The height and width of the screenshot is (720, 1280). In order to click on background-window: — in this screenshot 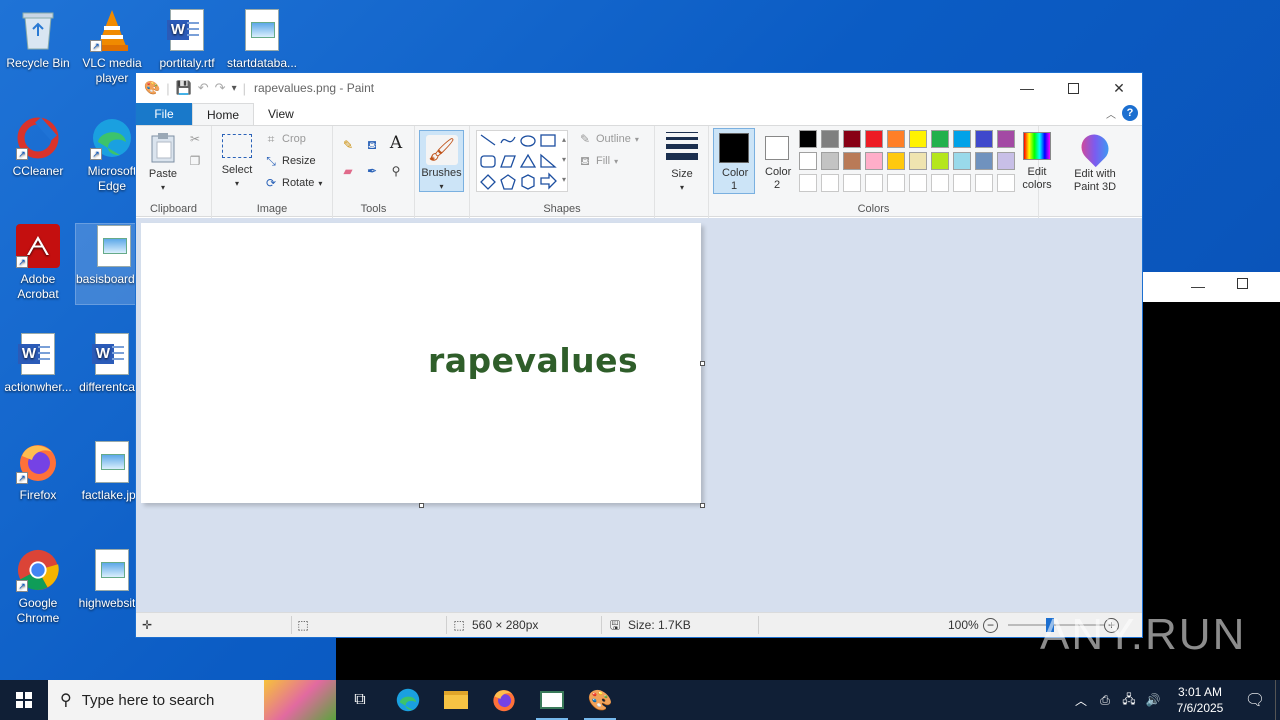, I will do `click(1211, 455)`.